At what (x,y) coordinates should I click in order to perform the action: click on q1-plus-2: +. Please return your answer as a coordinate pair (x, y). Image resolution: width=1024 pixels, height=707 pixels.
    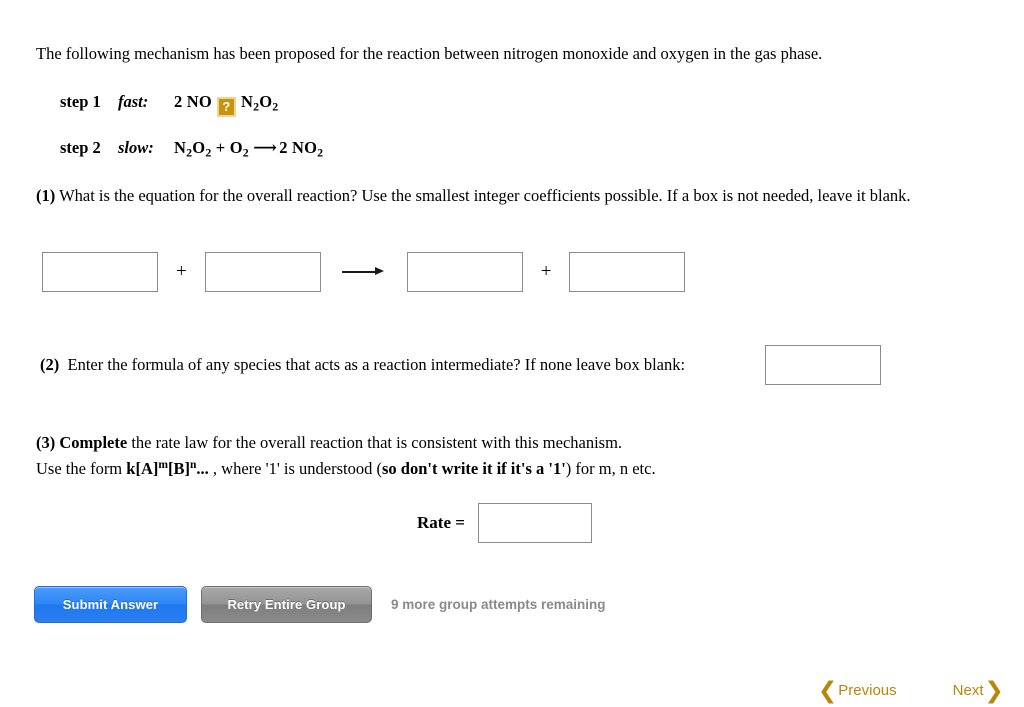
    Looking at the image, I should click on (546, 271).